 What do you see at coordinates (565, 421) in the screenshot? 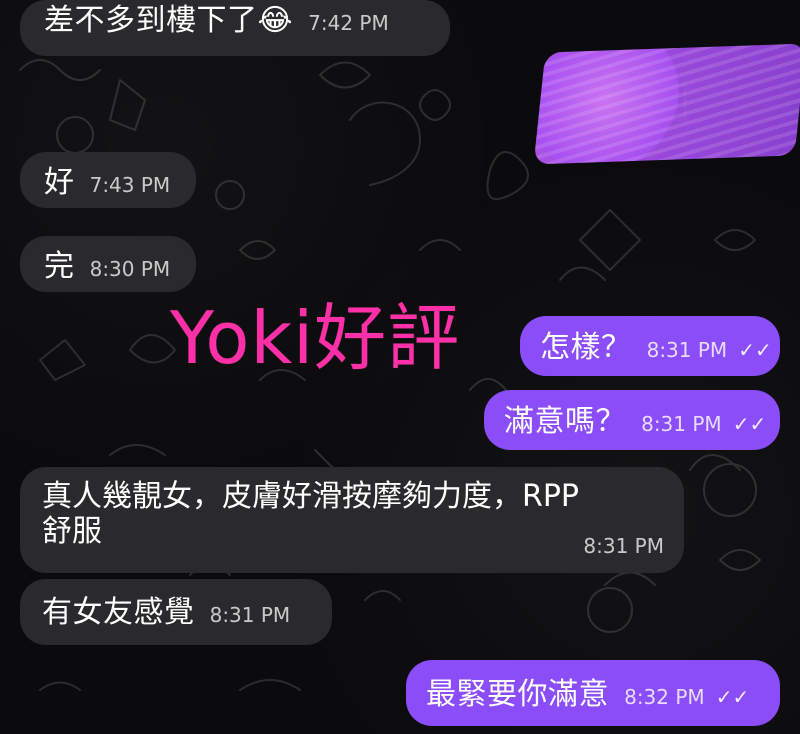
I see `message-text: 滿意嗎？` at bounding box center [565, 421].